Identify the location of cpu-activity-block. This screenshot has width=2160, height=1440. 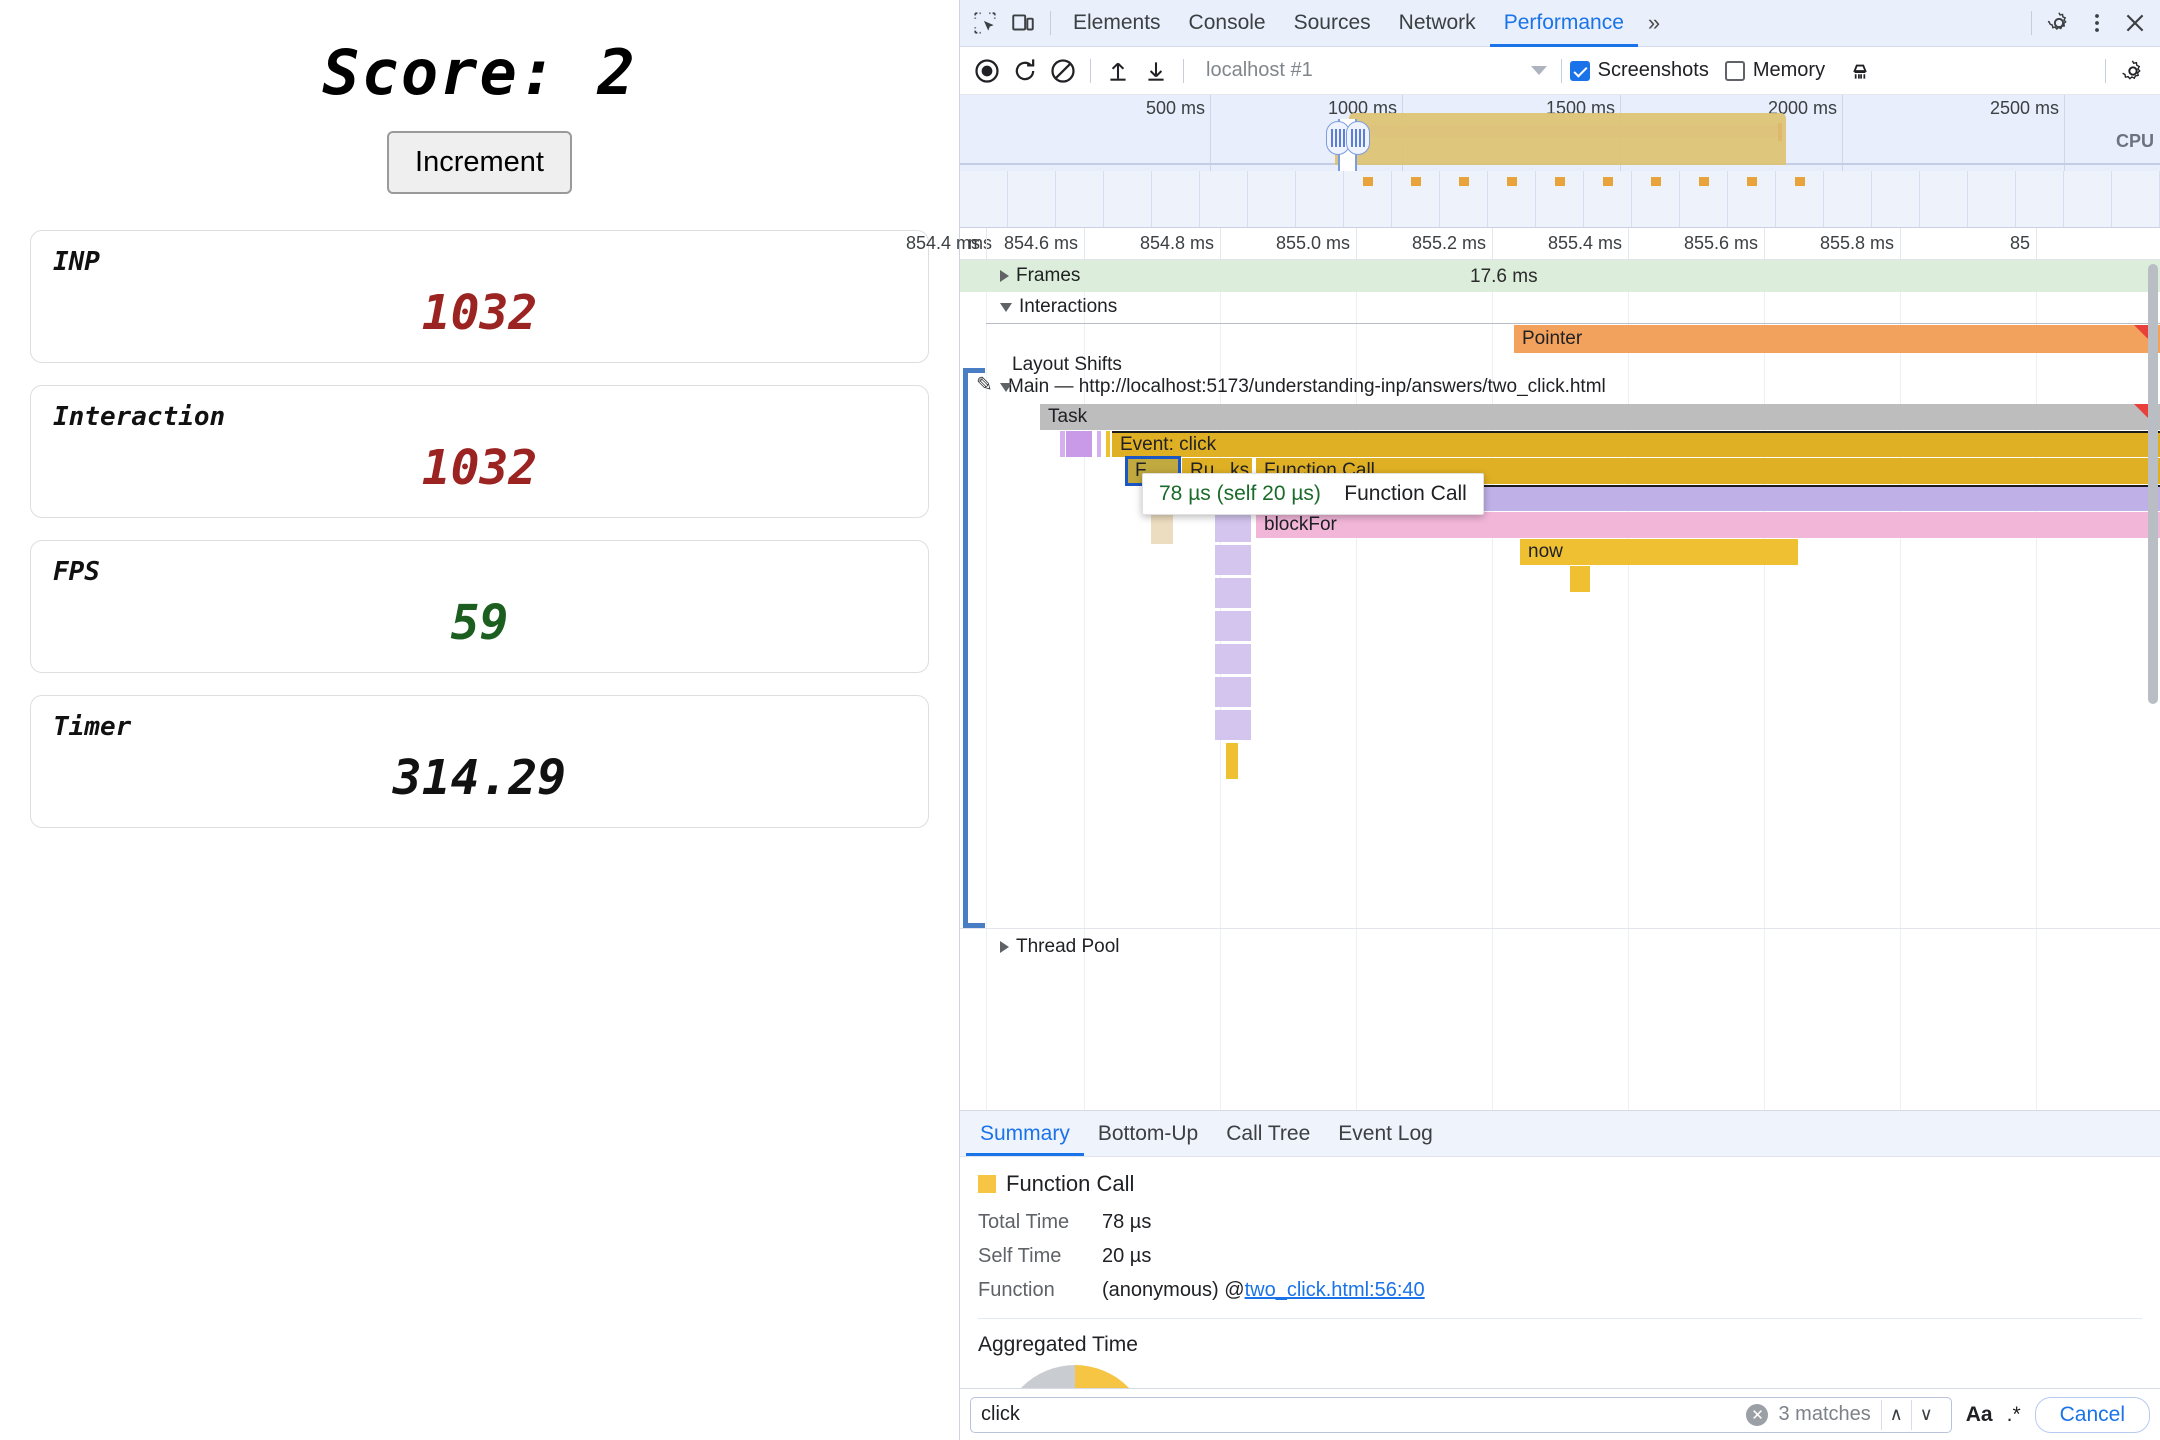
(1567, 139).